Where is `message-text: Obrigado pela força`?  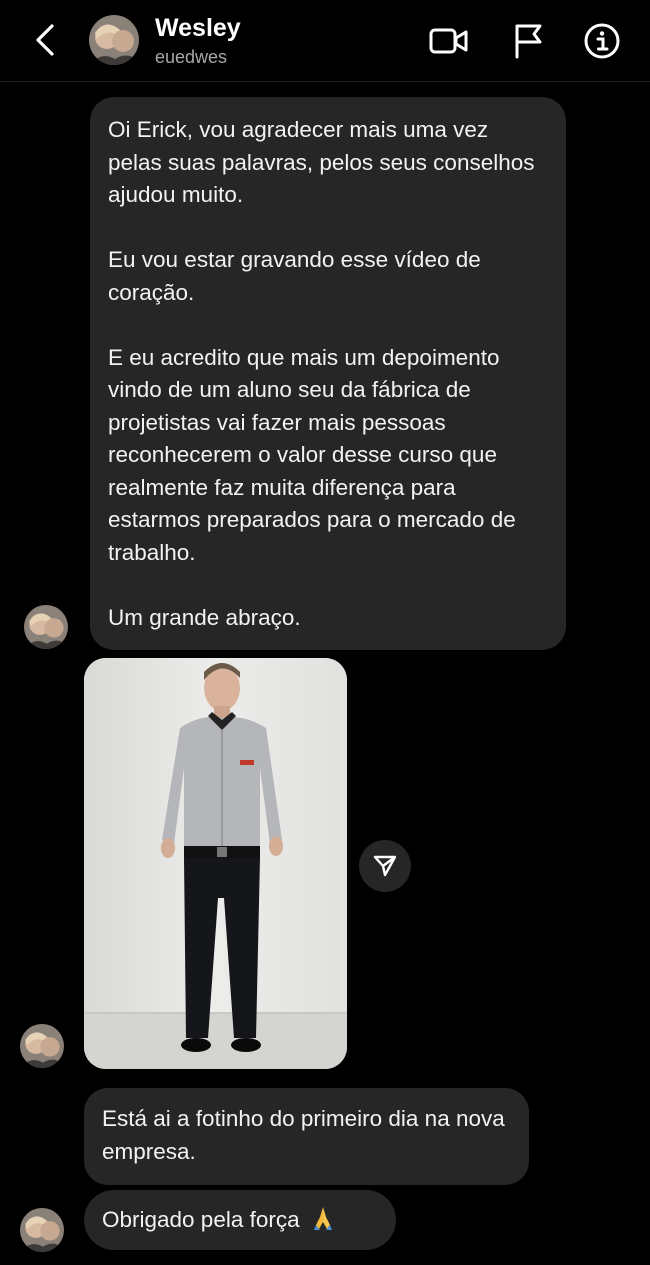
message-text: Obrigado pela força is located at coordinates (201, 1219).